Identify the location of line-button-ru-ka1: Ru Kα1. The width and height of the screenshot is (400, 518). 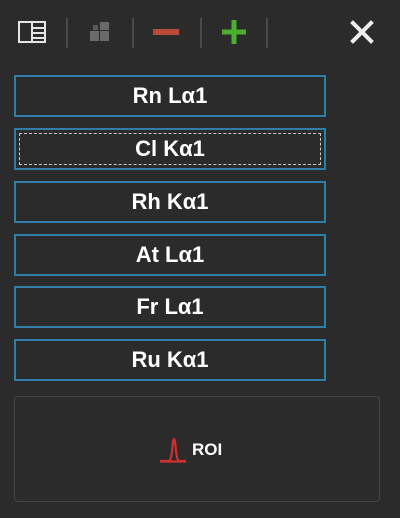
(170, 360).